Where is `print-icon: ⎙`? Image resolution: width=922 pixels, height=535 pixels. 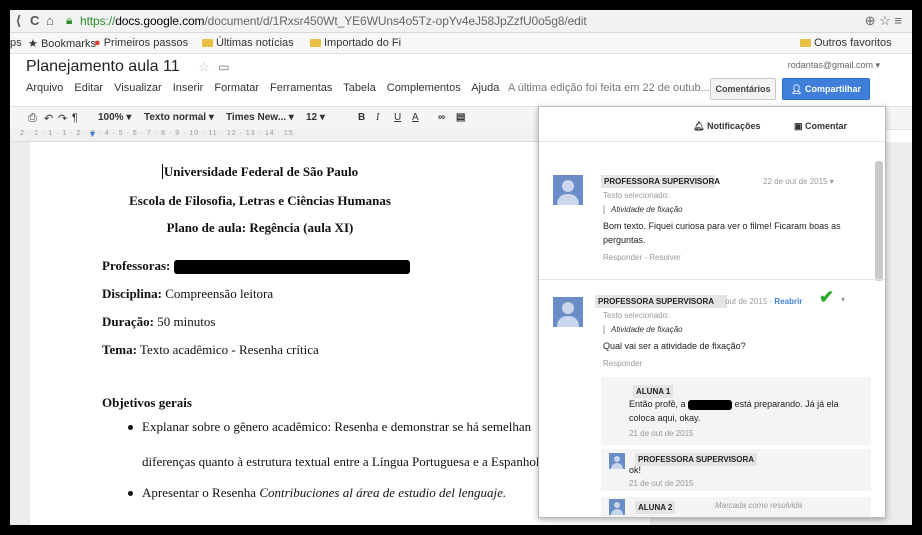 print-icon: ⎙ is located at coordinates (32, 118).